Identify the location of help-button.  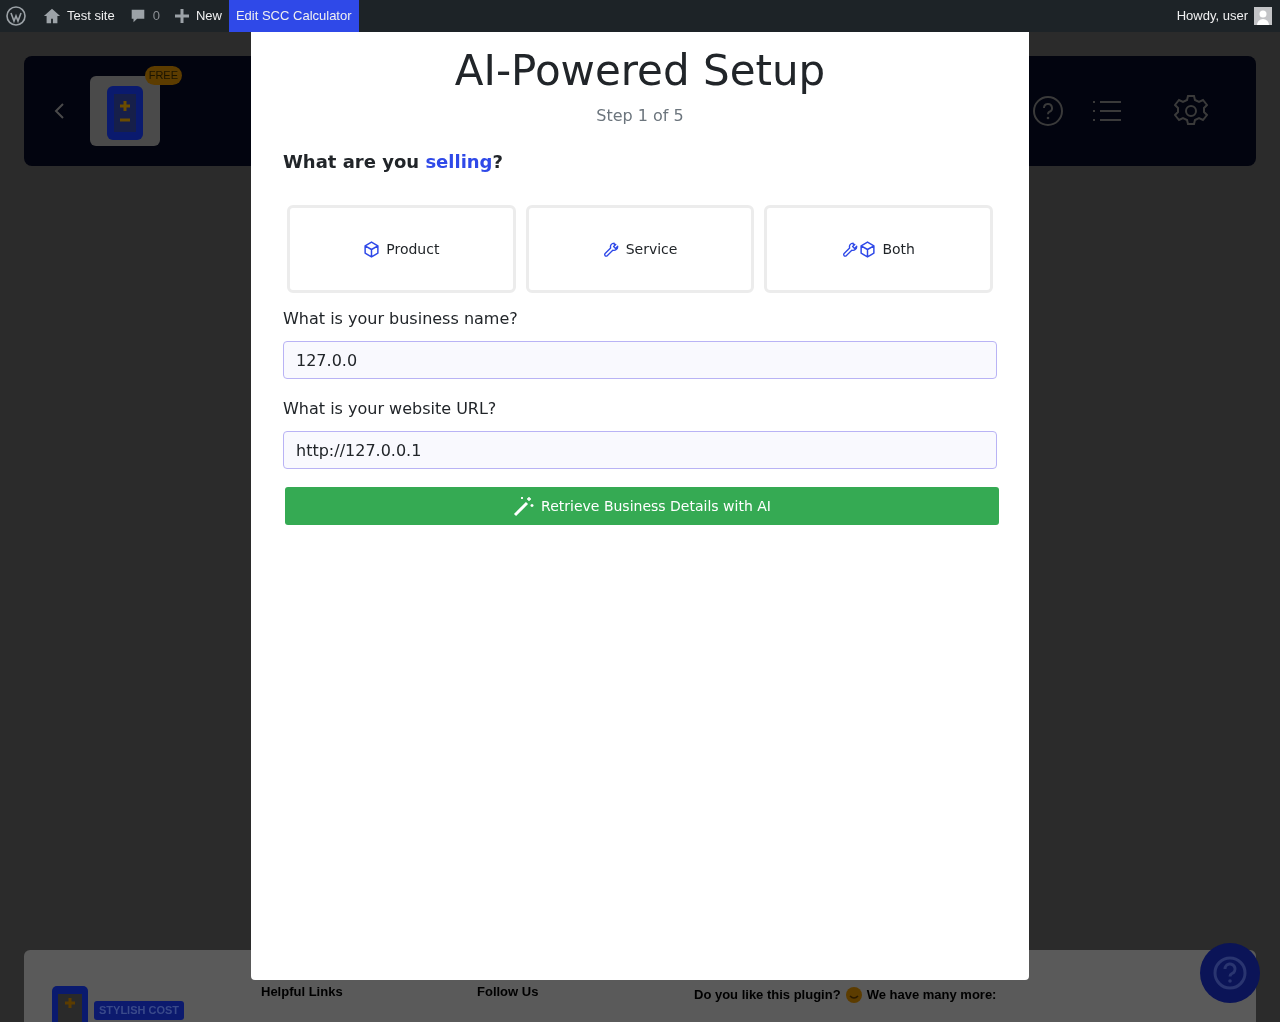
(1230, 973).